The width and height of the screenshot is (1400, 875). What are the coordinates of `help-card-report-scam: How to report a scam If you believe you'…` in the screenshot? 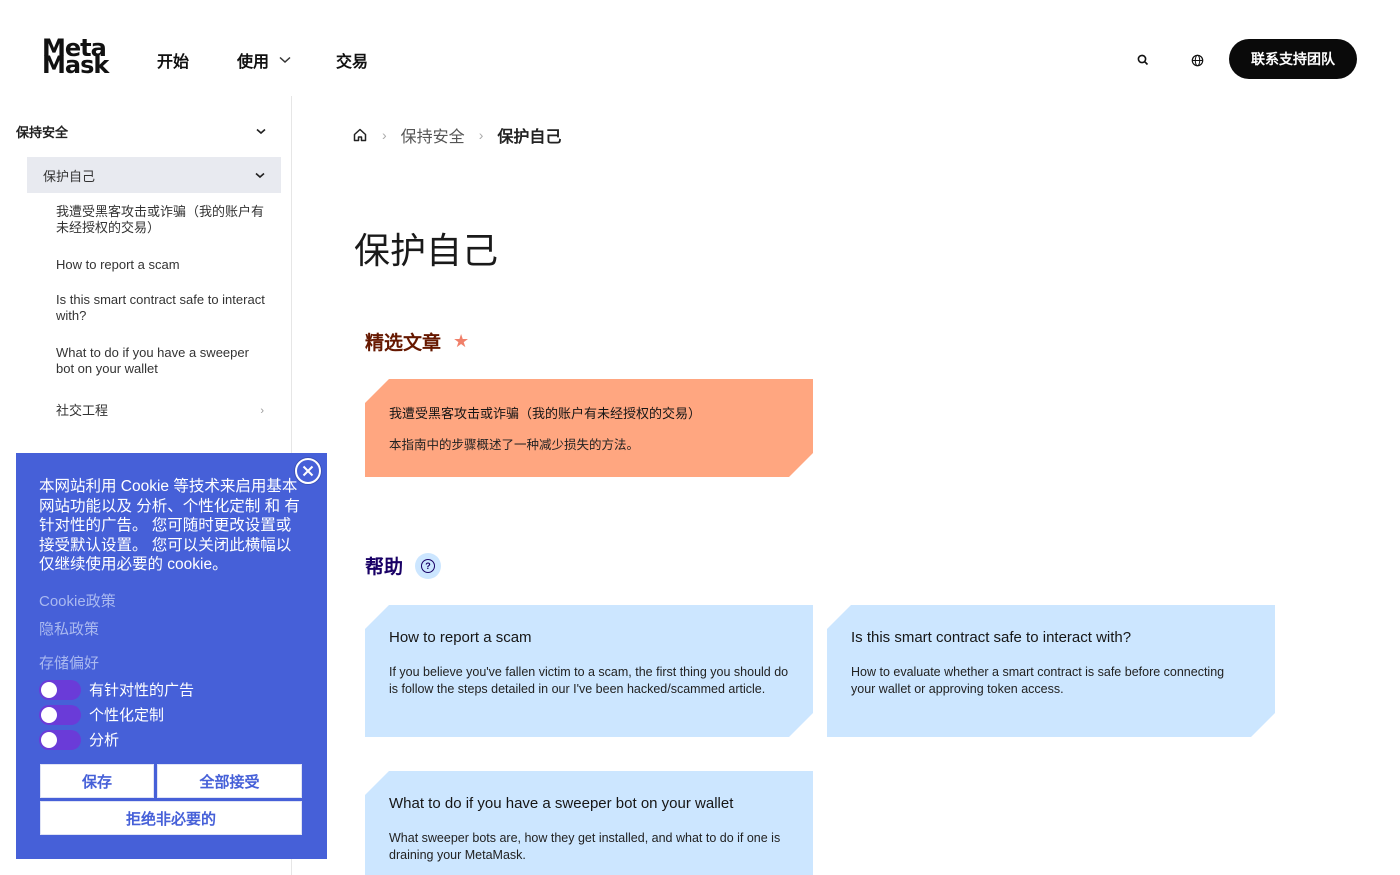 It's located at (589, 671).